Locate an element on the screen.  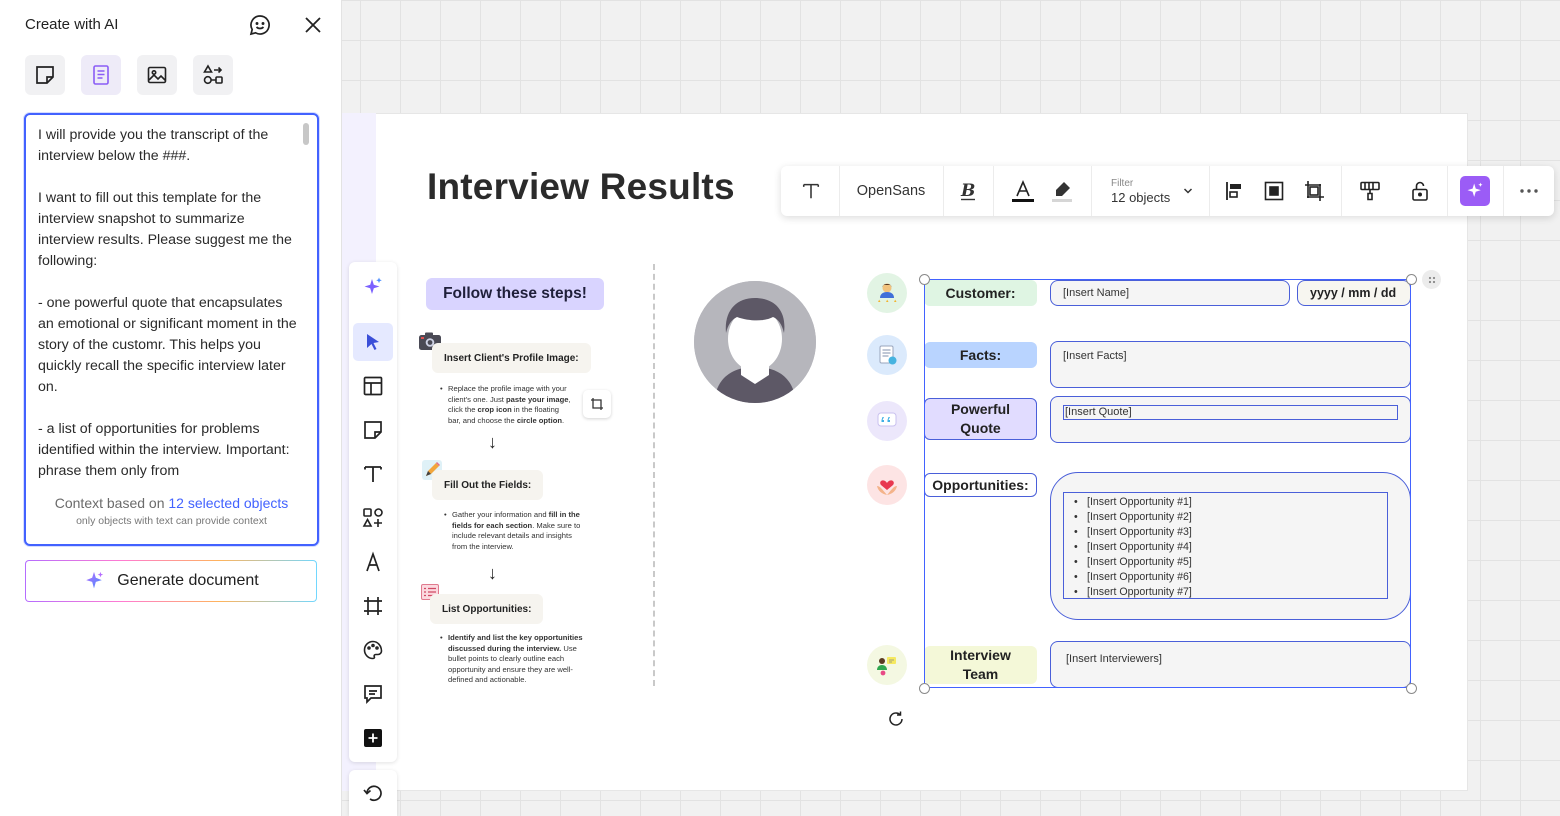
quote-label: Powerful Quote is located at coordinates (980, 419).